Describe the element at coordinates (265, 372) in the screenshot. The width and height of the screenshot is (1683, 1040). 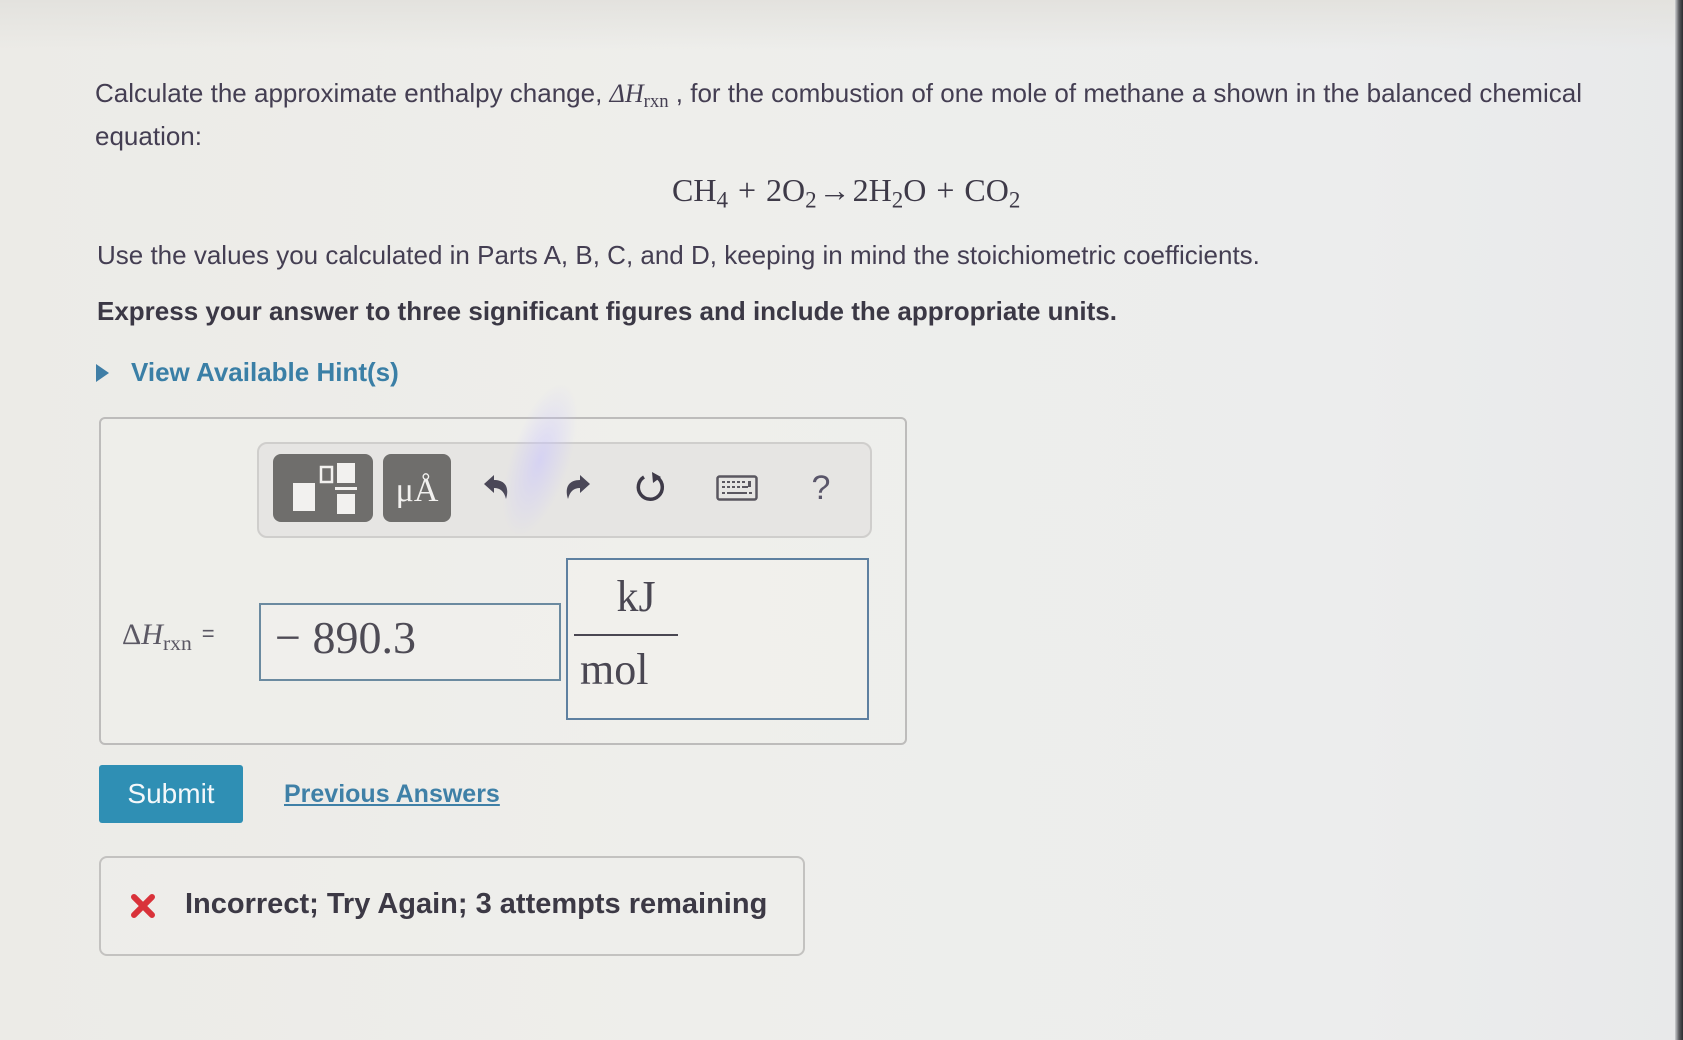
I see `view-hints-label: View Available Hint(s)` at that location.